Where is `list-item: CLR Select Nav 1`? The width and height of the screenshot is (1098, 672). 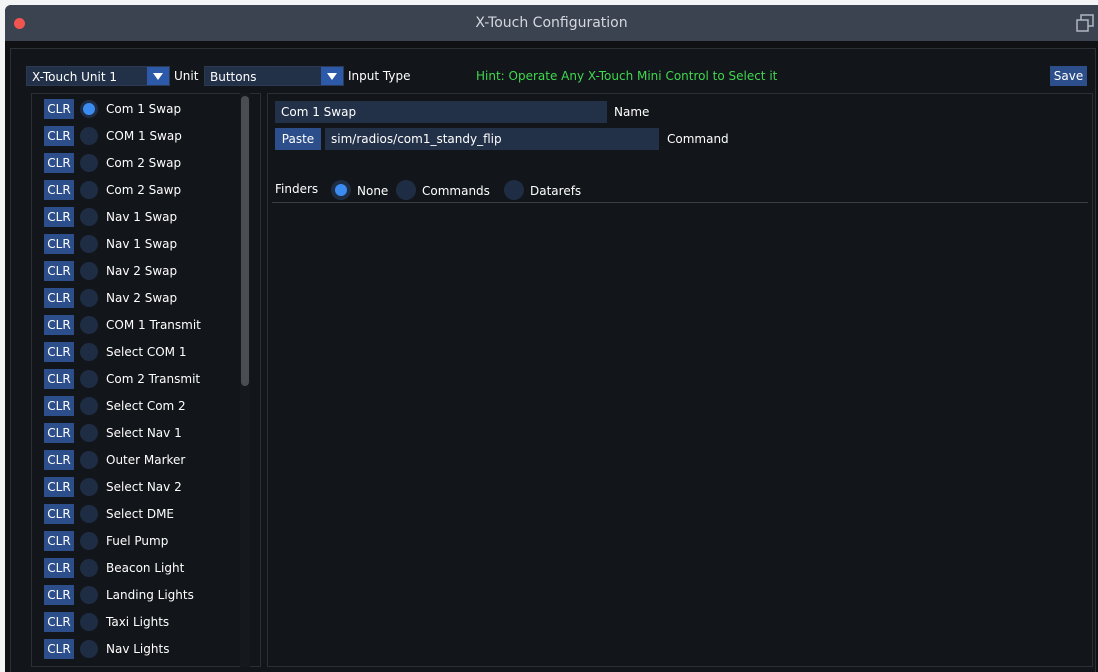
list-item: CLR Select Nav 1 is located at coordinates (144, 433).